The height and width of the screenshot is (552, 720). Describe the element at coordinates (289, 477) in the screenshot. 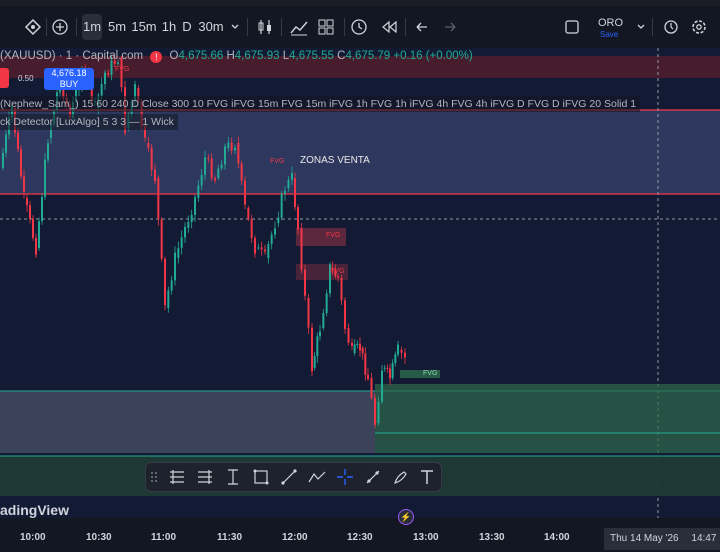

I see `trend-line-icon` at that location.